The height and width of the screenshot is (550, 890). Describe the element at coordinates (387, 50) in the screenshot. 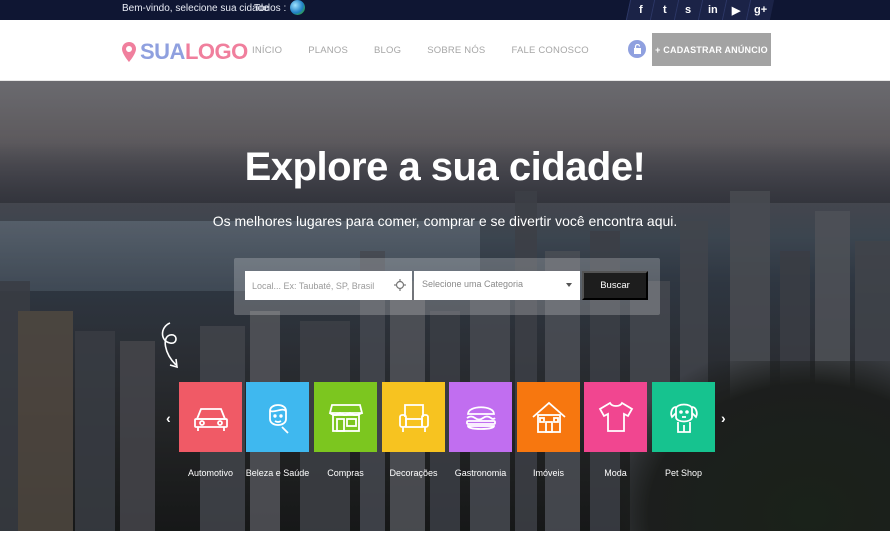

I see `nav-blog: BLOG` at that location.